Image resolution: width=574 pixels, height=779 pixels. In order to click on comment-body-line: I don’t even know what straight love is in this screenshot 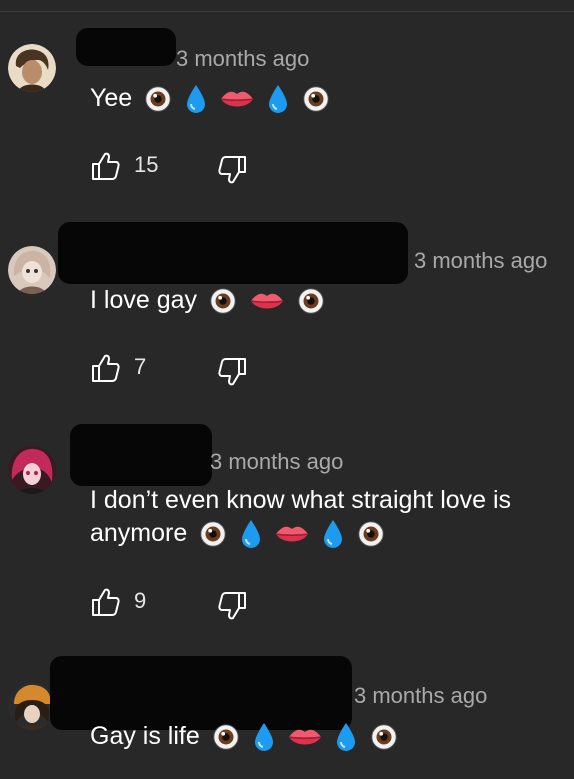, I will do `click(301, 500)`.